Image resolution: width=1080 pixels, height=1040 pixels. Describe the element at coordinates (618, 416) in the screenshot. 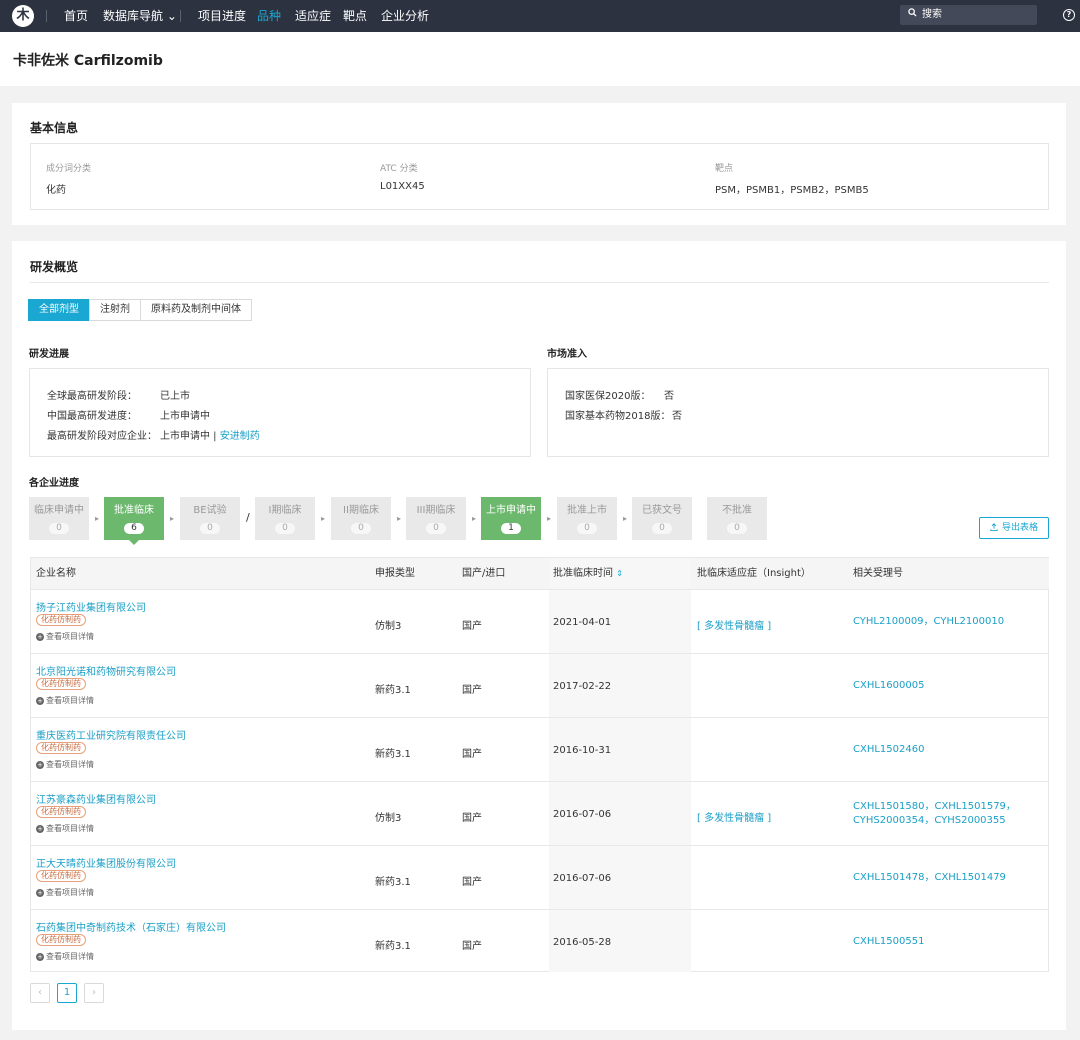

I see `market-key: 国家基本药物2018版：` at that location.